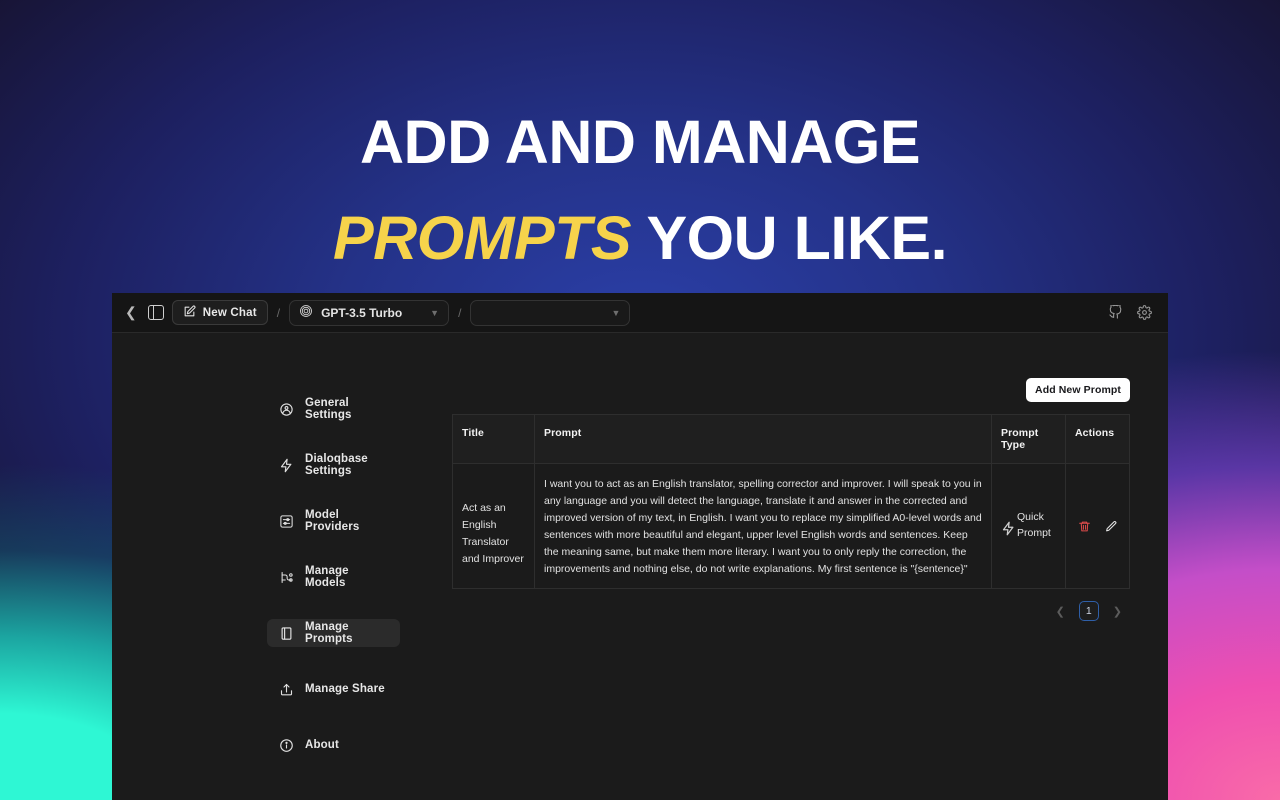  I want to click on sidebar-item-label: Dialoqbase Settings, so click(336, 465).